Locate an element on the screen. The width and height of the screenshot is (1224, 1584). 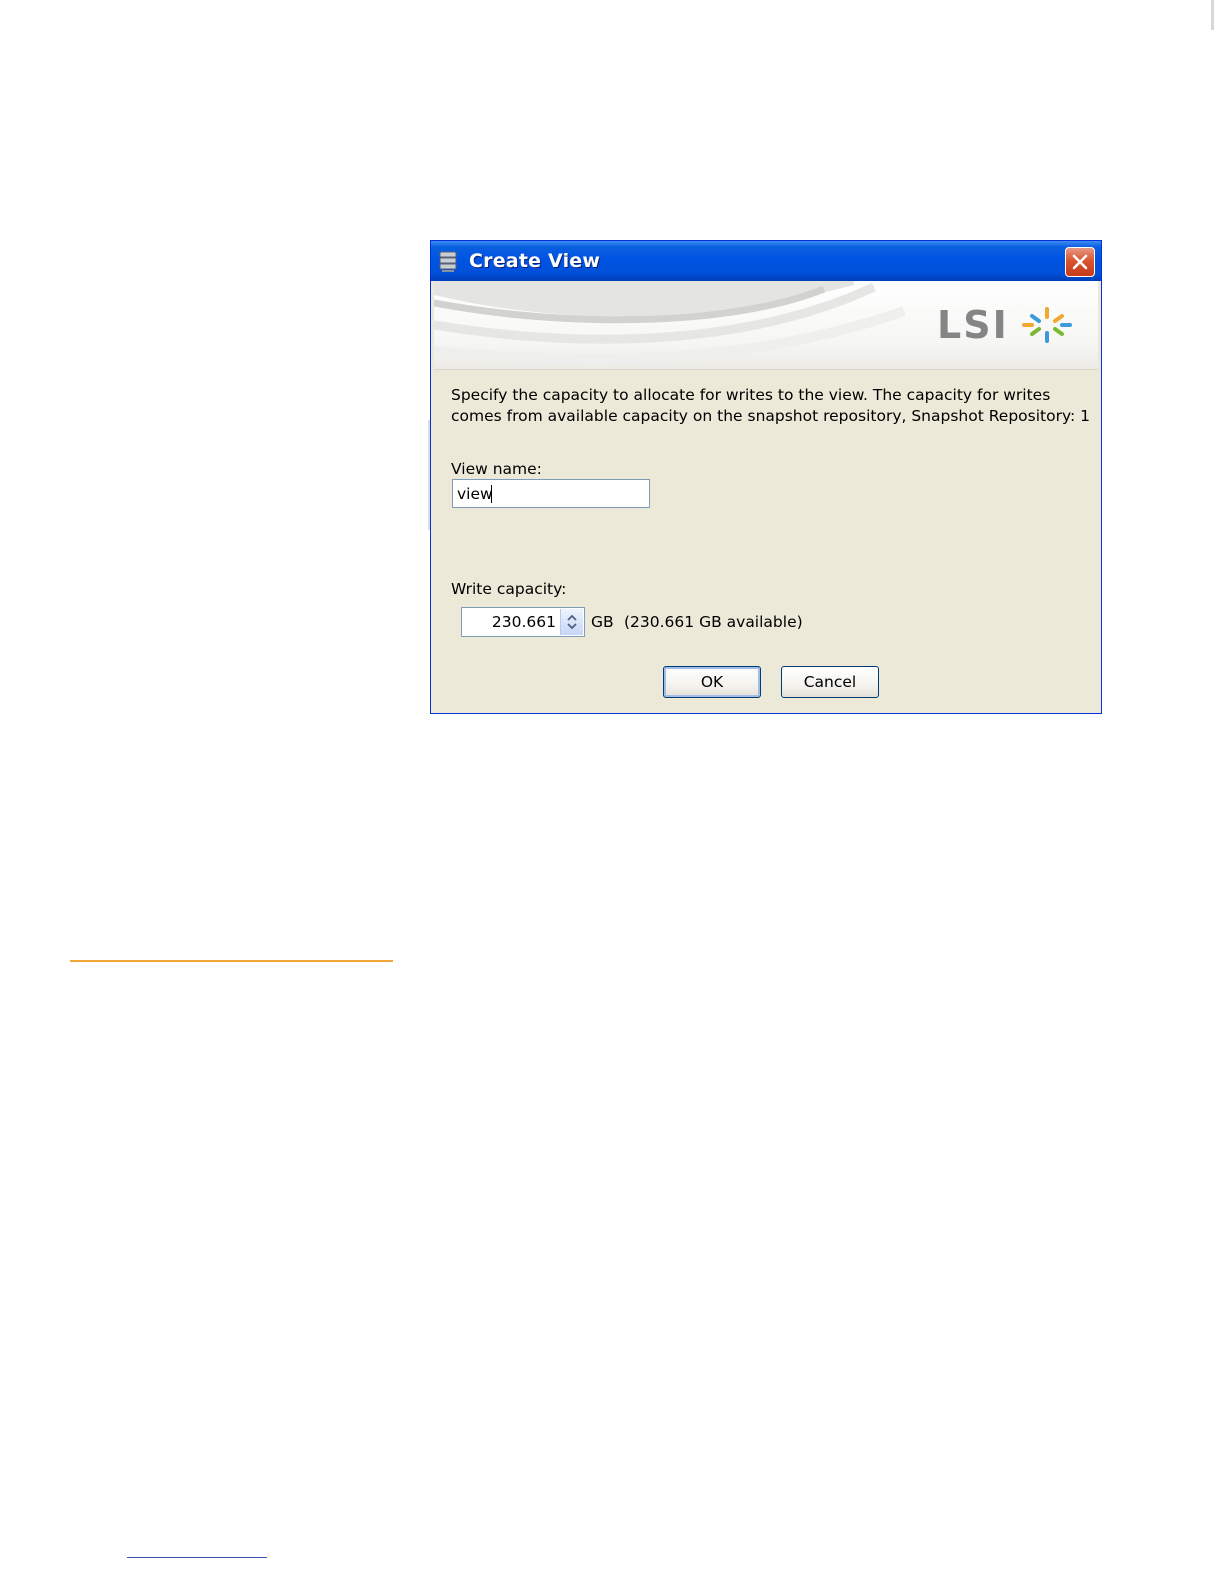
footer-rule is located at coordinates (197, 1557).